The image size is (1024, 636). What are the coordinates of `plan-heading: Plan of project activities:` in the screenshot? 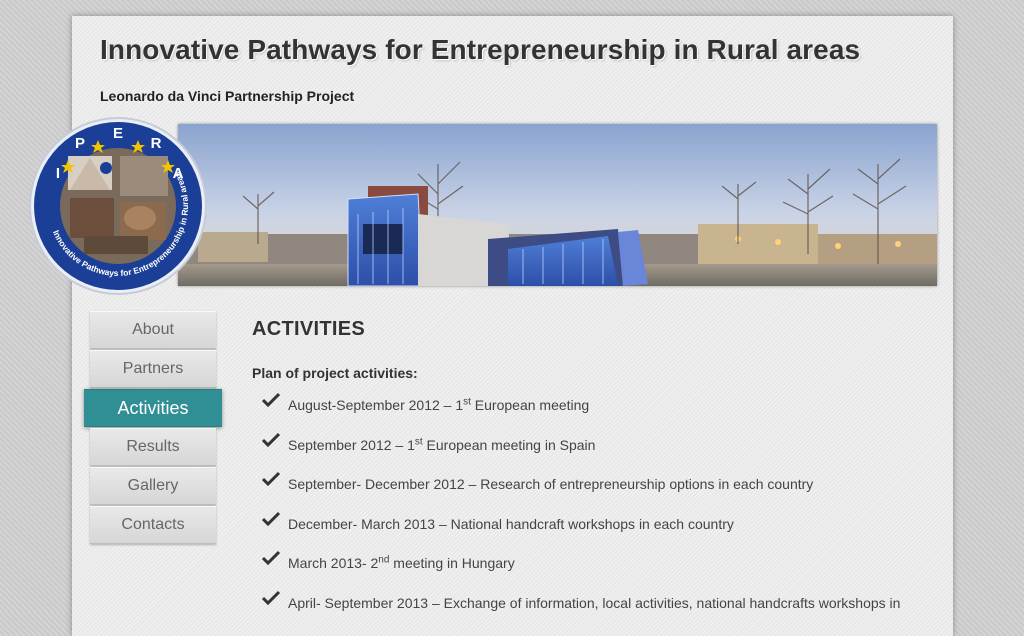 It's located at (335, 373).